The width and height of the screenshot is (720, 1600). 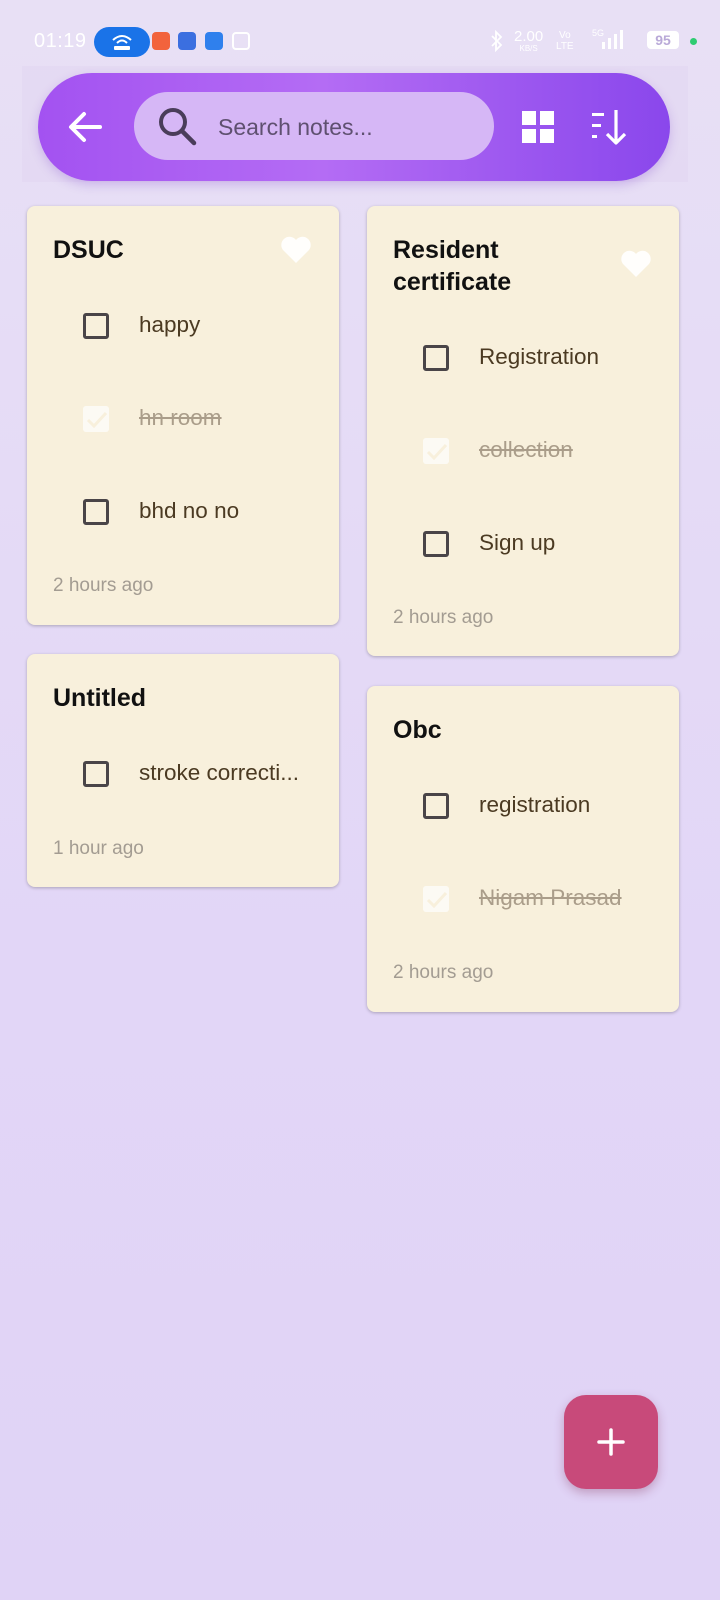 I want to click on checklist-item: Nigam Prasad, so click(x=543, y=901).